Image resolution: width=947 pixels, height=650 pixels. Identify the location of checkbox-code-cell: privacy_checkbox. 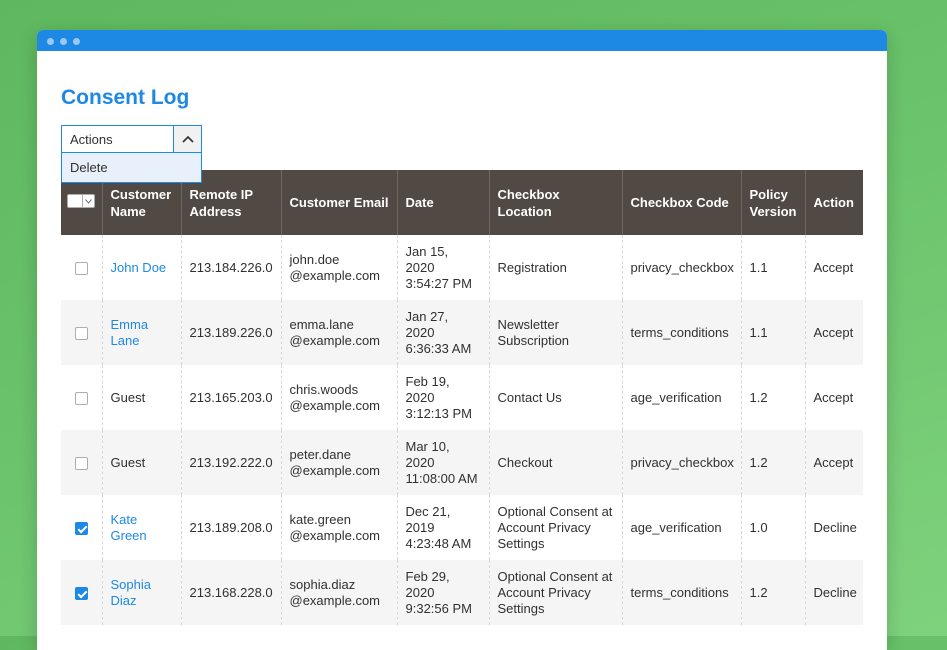
(681, 462).